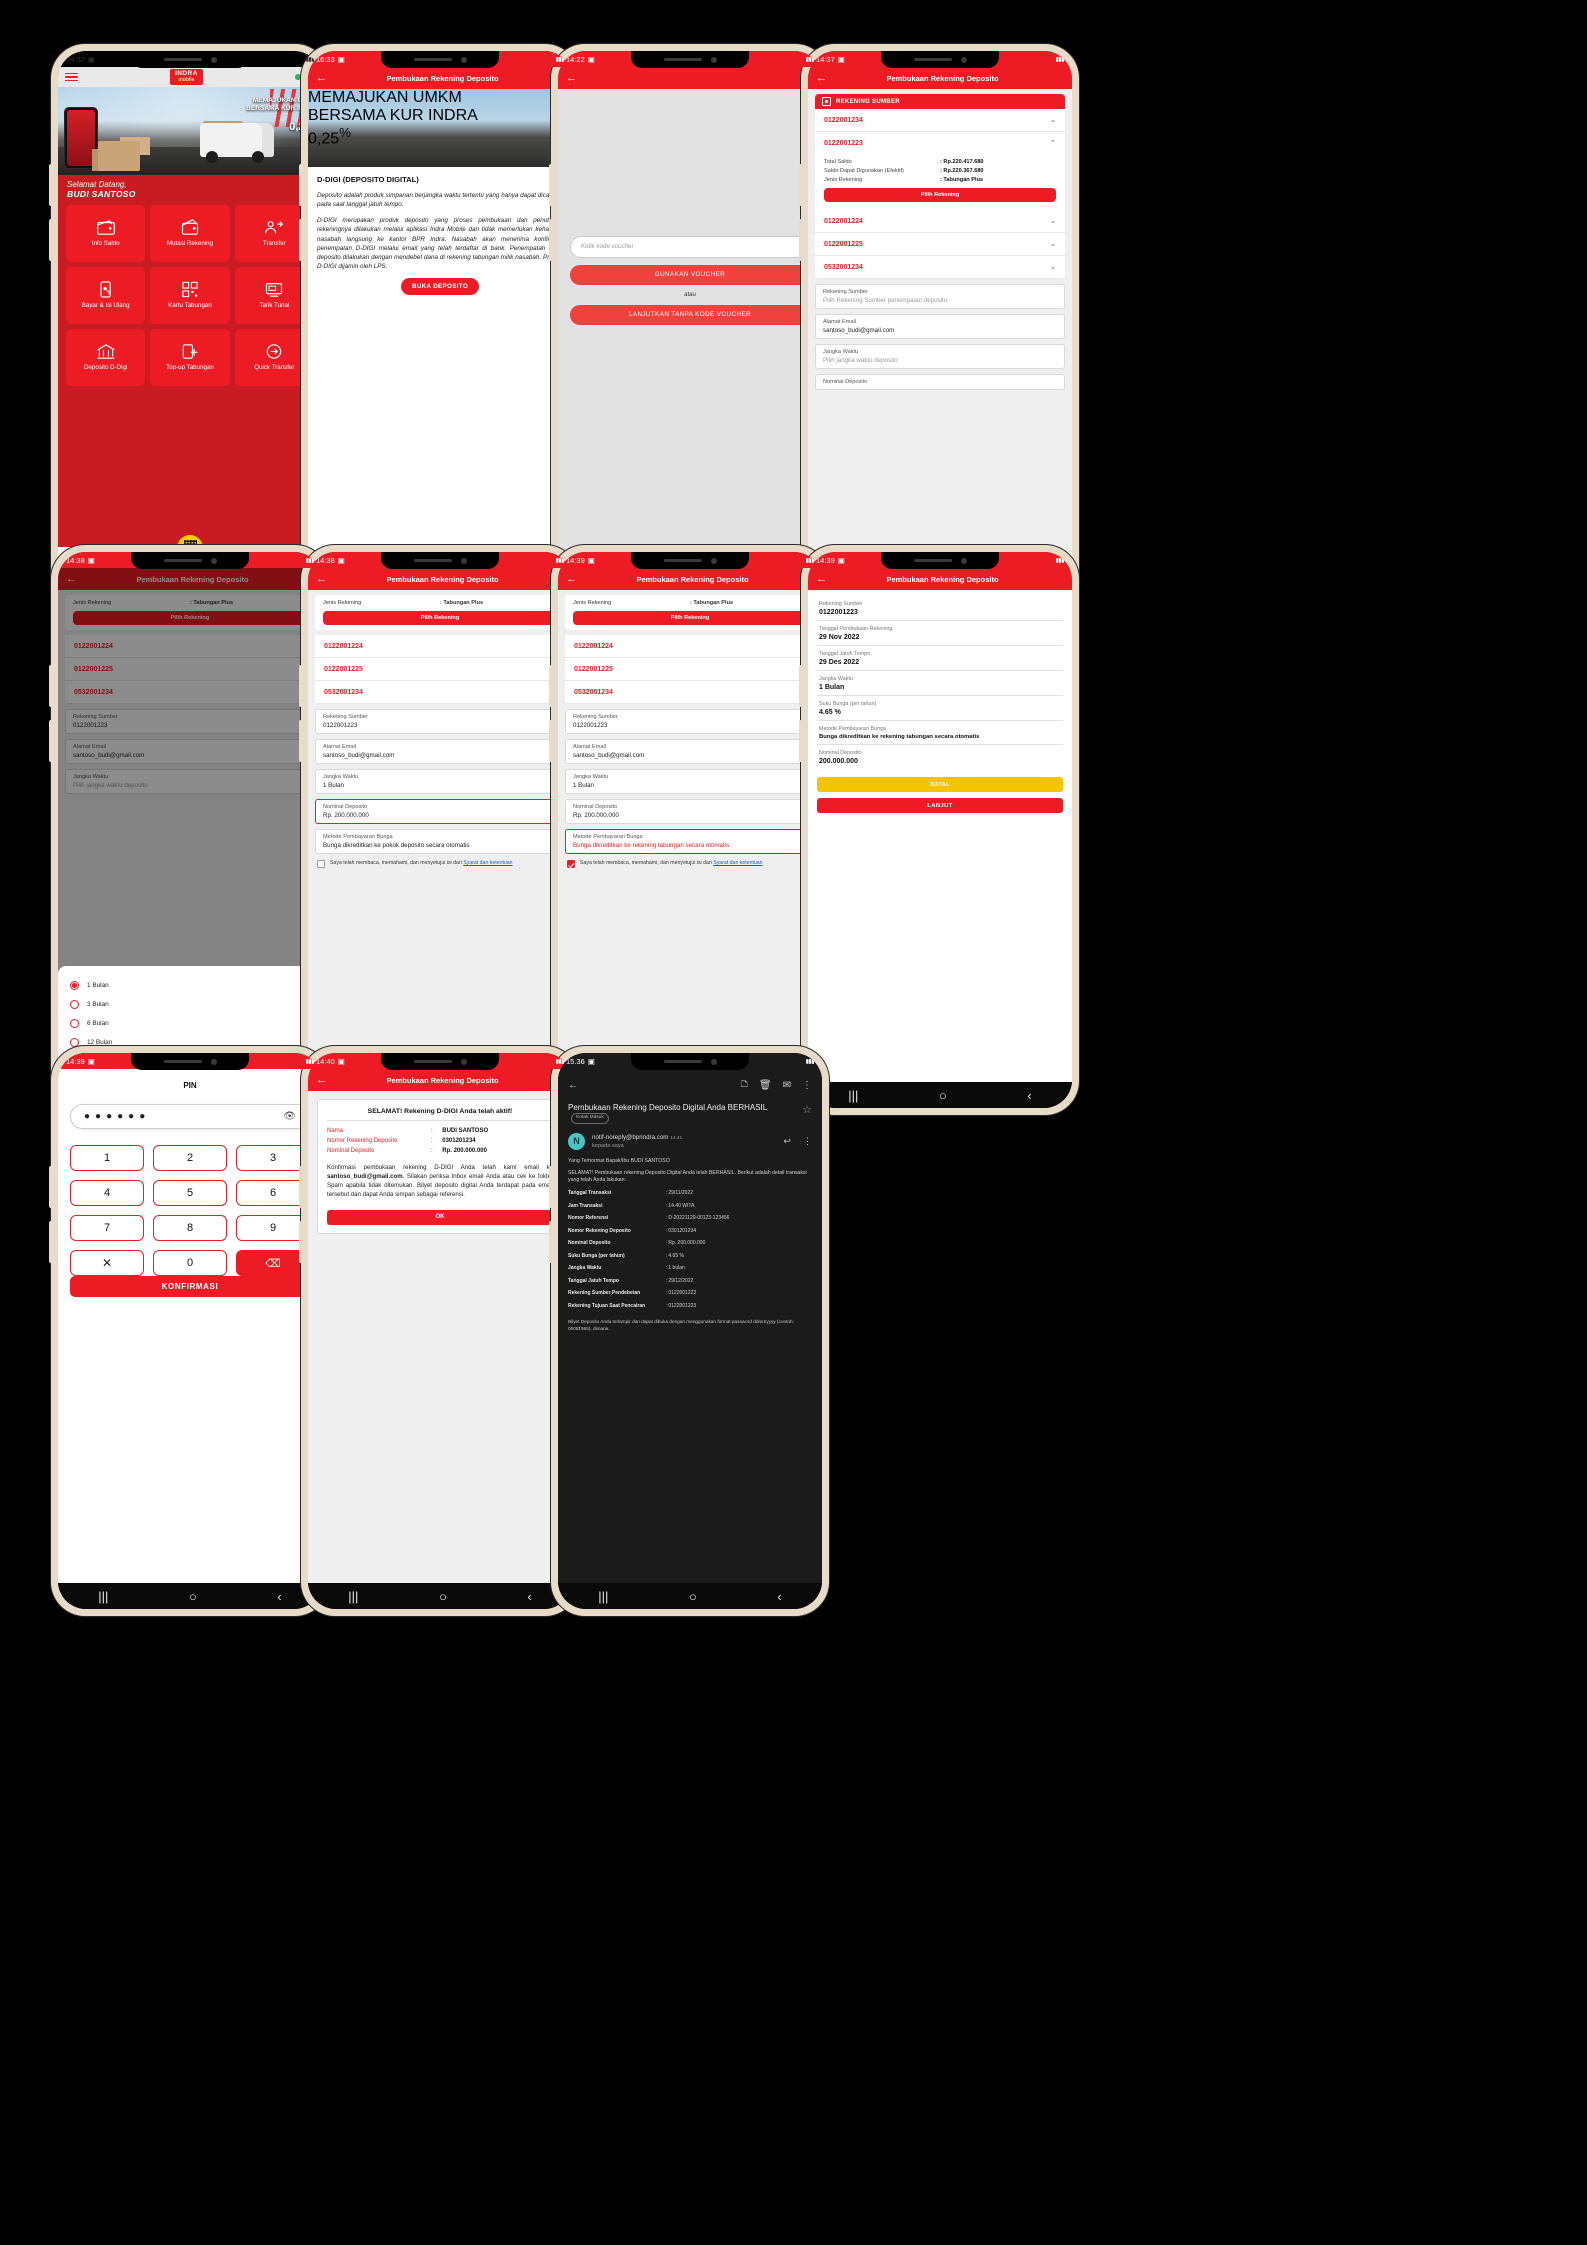  I want to click on account-row: 0122001224 ⌄, so click(940, 221).